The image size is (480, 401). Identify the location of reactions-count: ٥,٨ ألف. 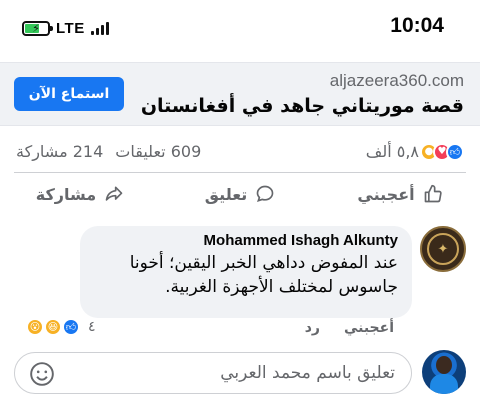
(392, 151).